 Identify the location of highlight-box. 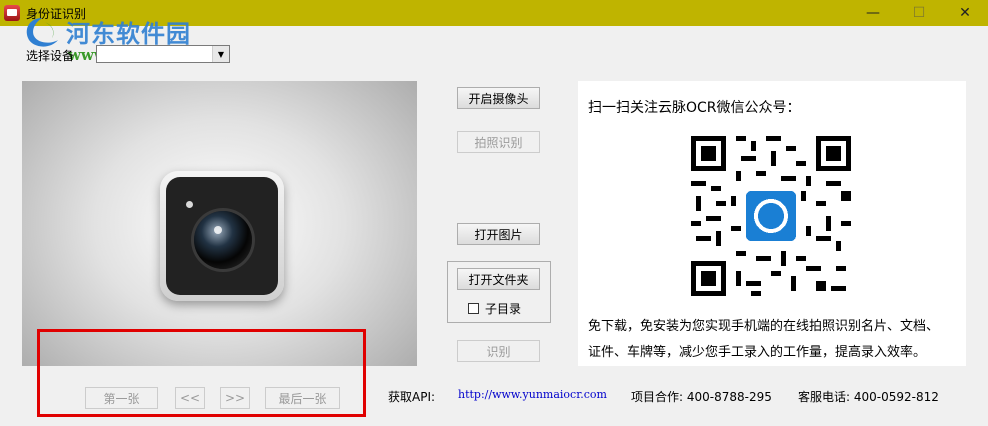
(201, 373).